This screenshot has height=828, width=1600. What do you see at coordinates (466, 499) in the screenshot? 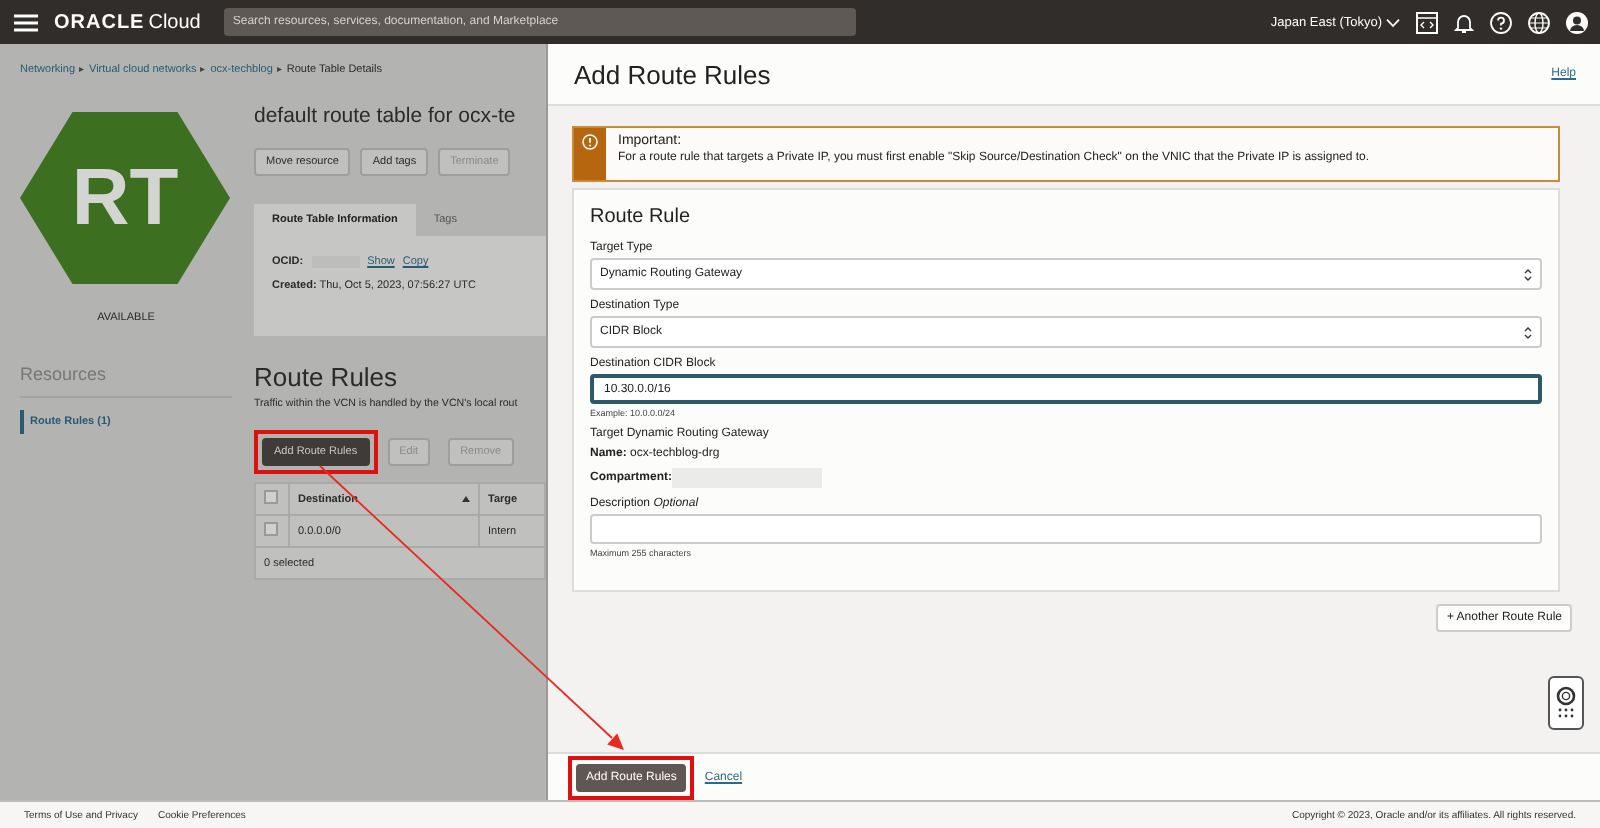
I see `sort-ascending-icon` at bounding box center [466, 499].